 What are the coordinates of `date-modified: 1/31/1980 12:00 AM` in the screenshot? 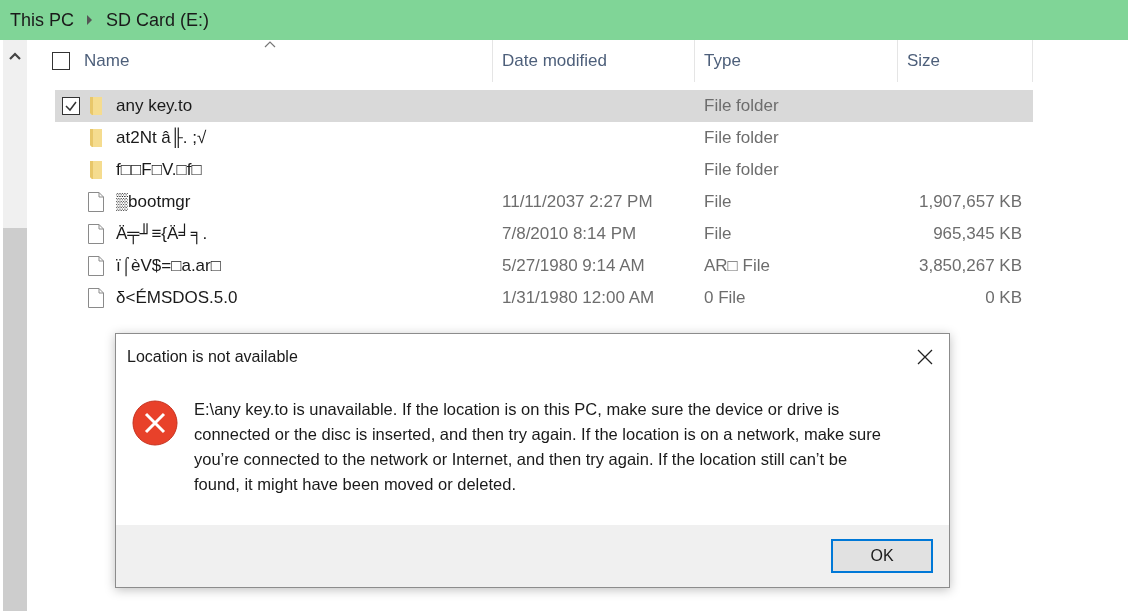 It's located at (578, 297).